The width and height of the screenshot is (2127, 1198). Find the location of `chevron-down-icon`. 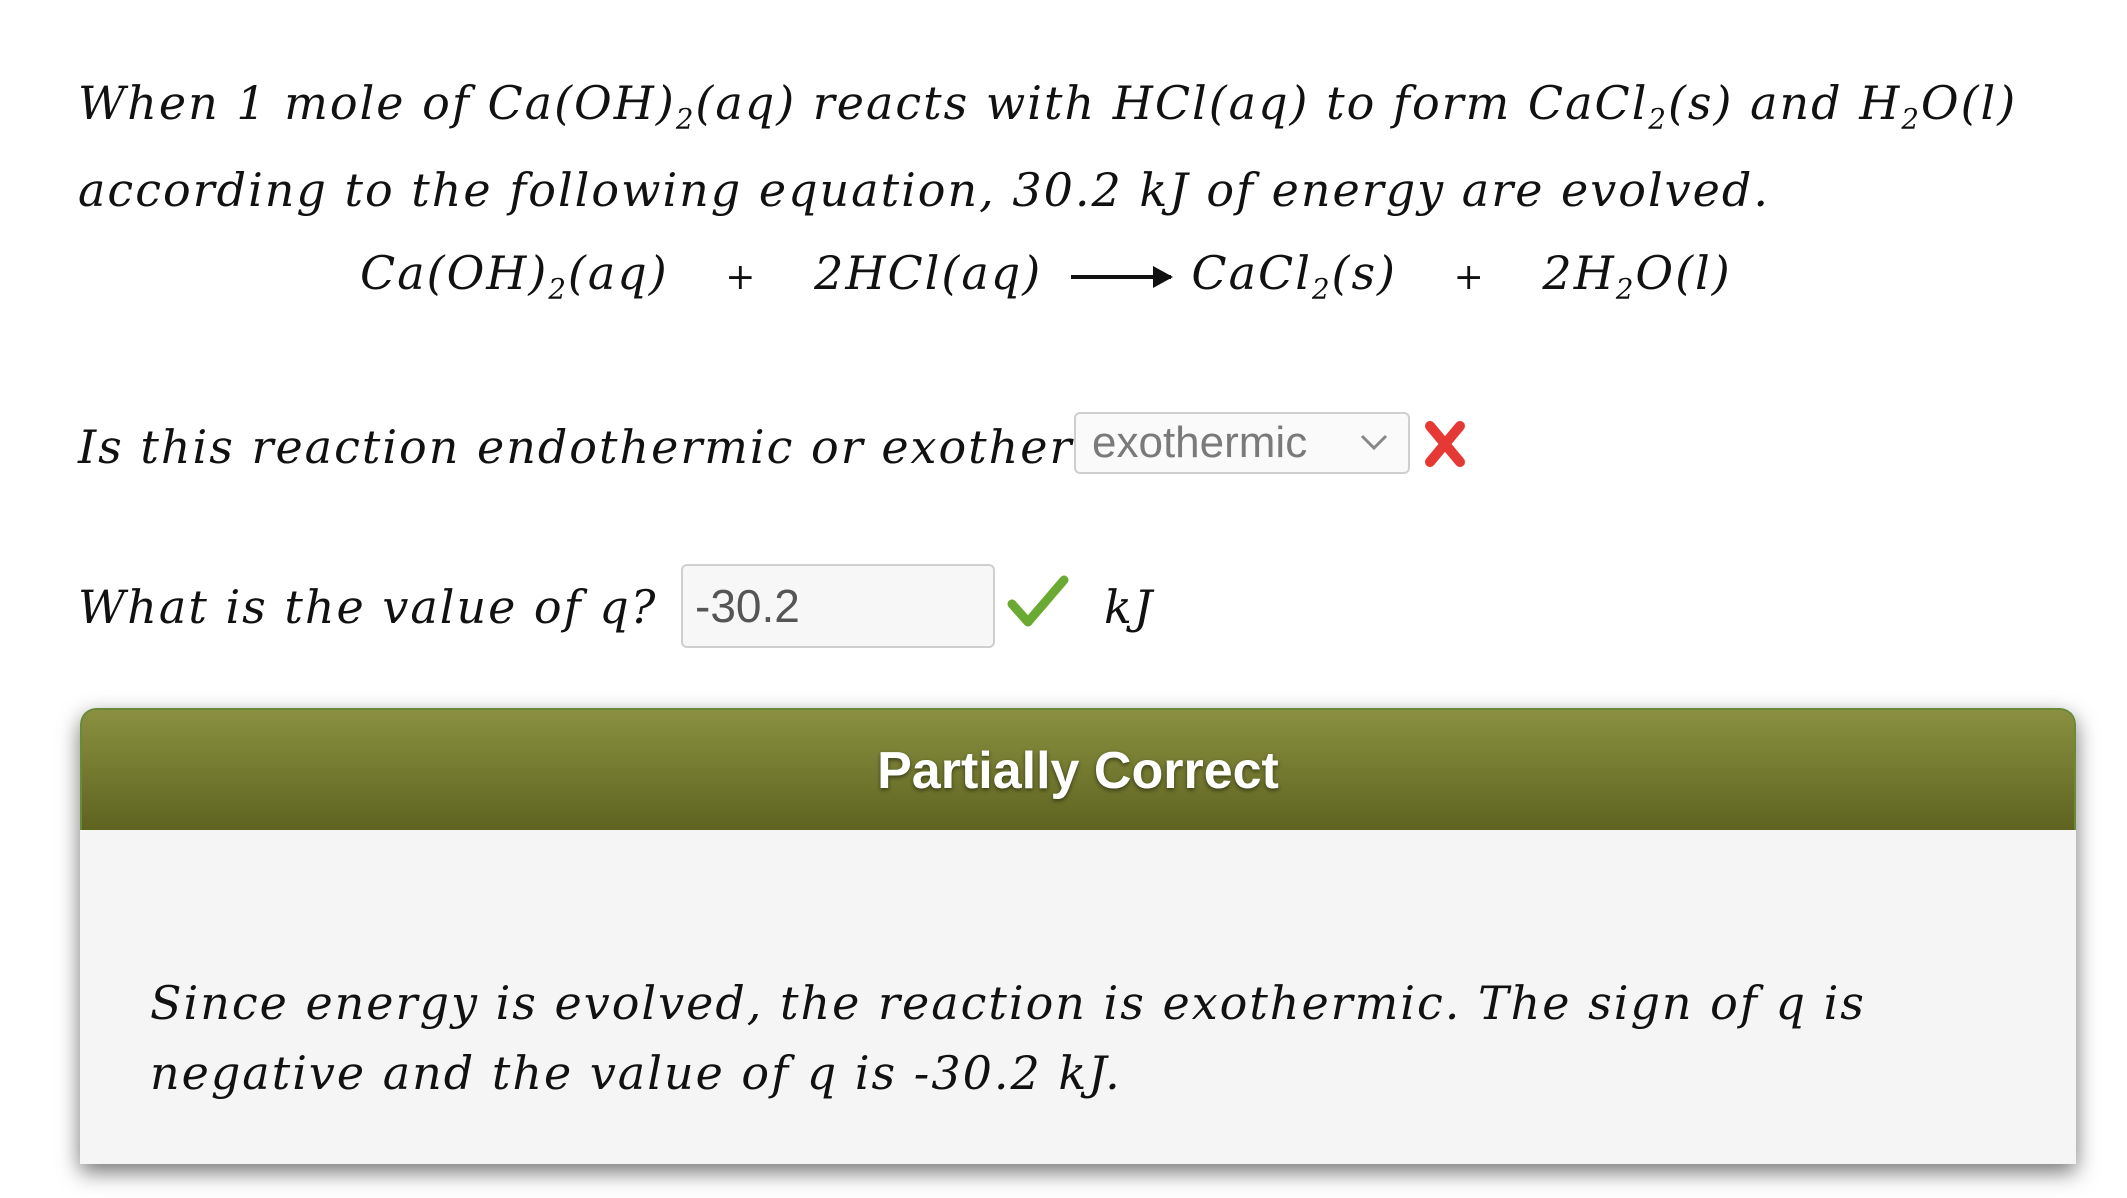

chevron-down-icon is located at coordinates (1374, 442).